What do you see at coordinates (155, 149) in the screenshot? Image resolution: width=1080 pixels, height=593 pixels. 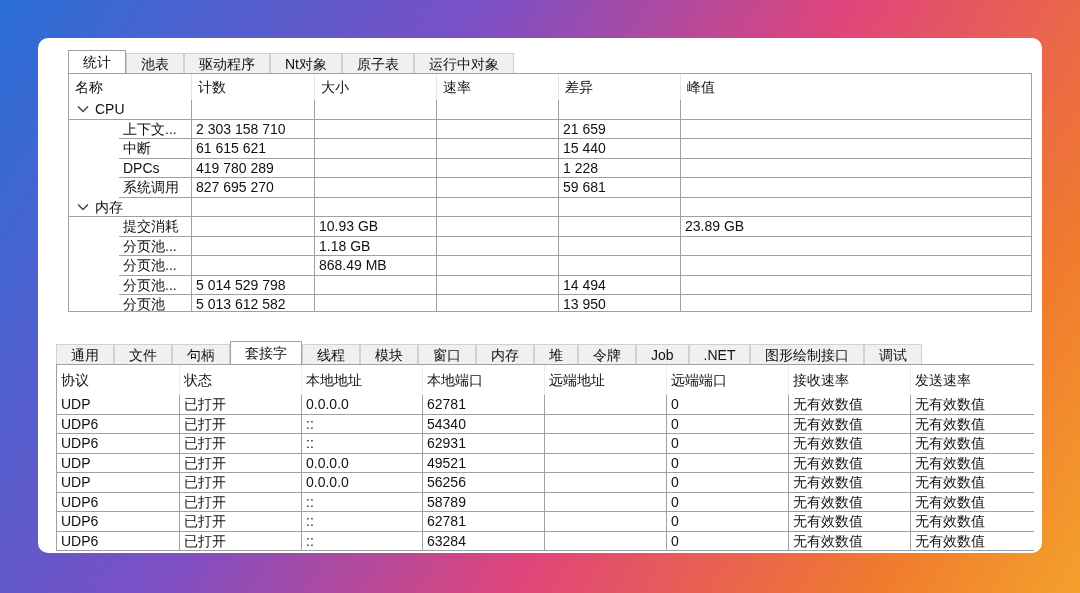 I see `tree-item-label: 中断` at bounding box center [155, 149].